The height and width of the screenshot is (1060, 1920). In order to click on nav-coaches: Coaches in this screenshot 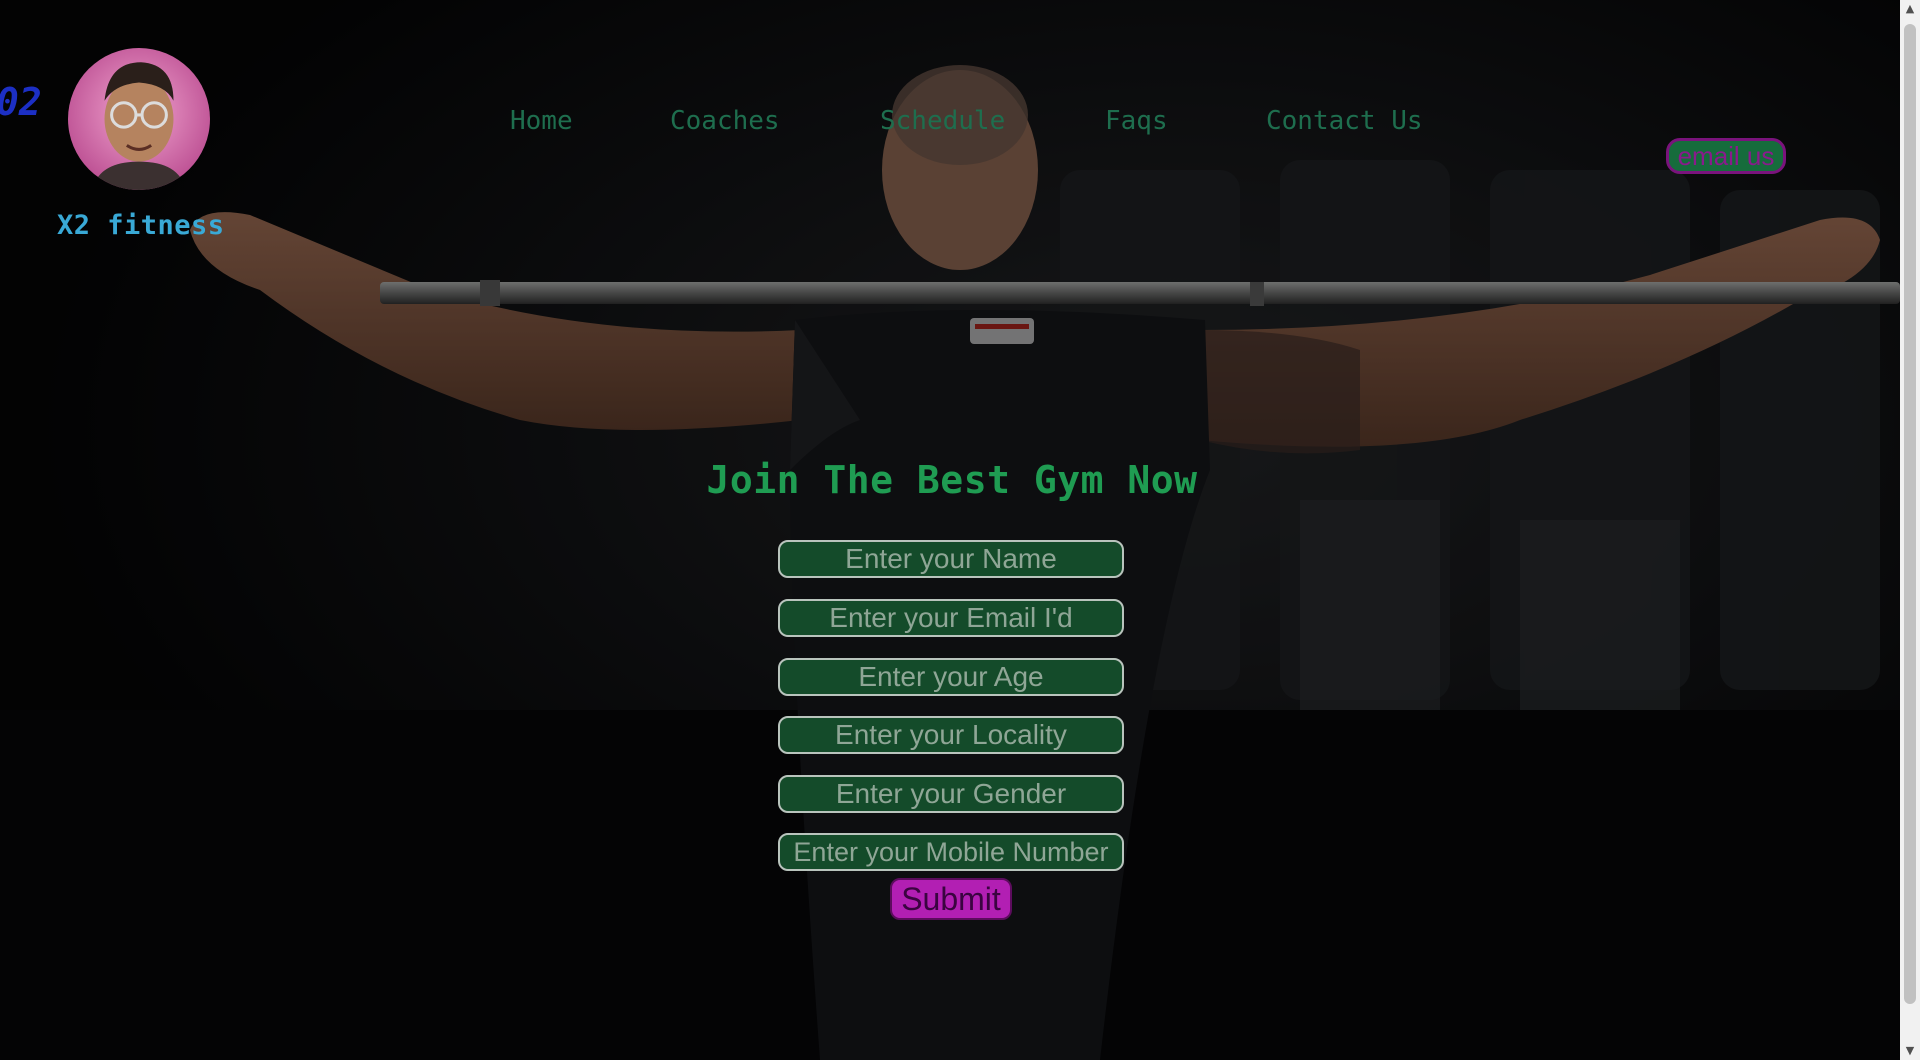, I will do `click(725, 121)`.